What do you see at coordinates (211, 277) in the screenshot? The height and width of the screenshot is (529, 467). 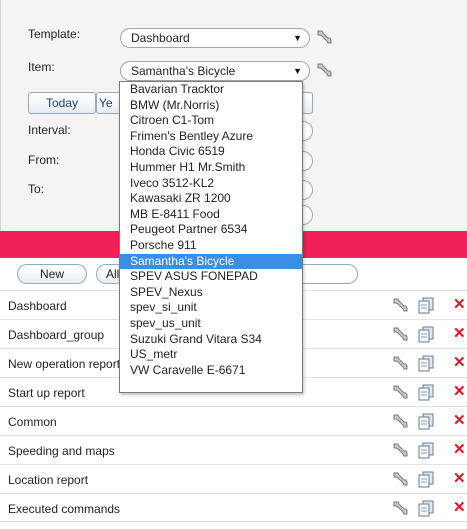 I see `dropdown-option: SPEV ASUS FONEPAD` at bounding box center [211, 277].